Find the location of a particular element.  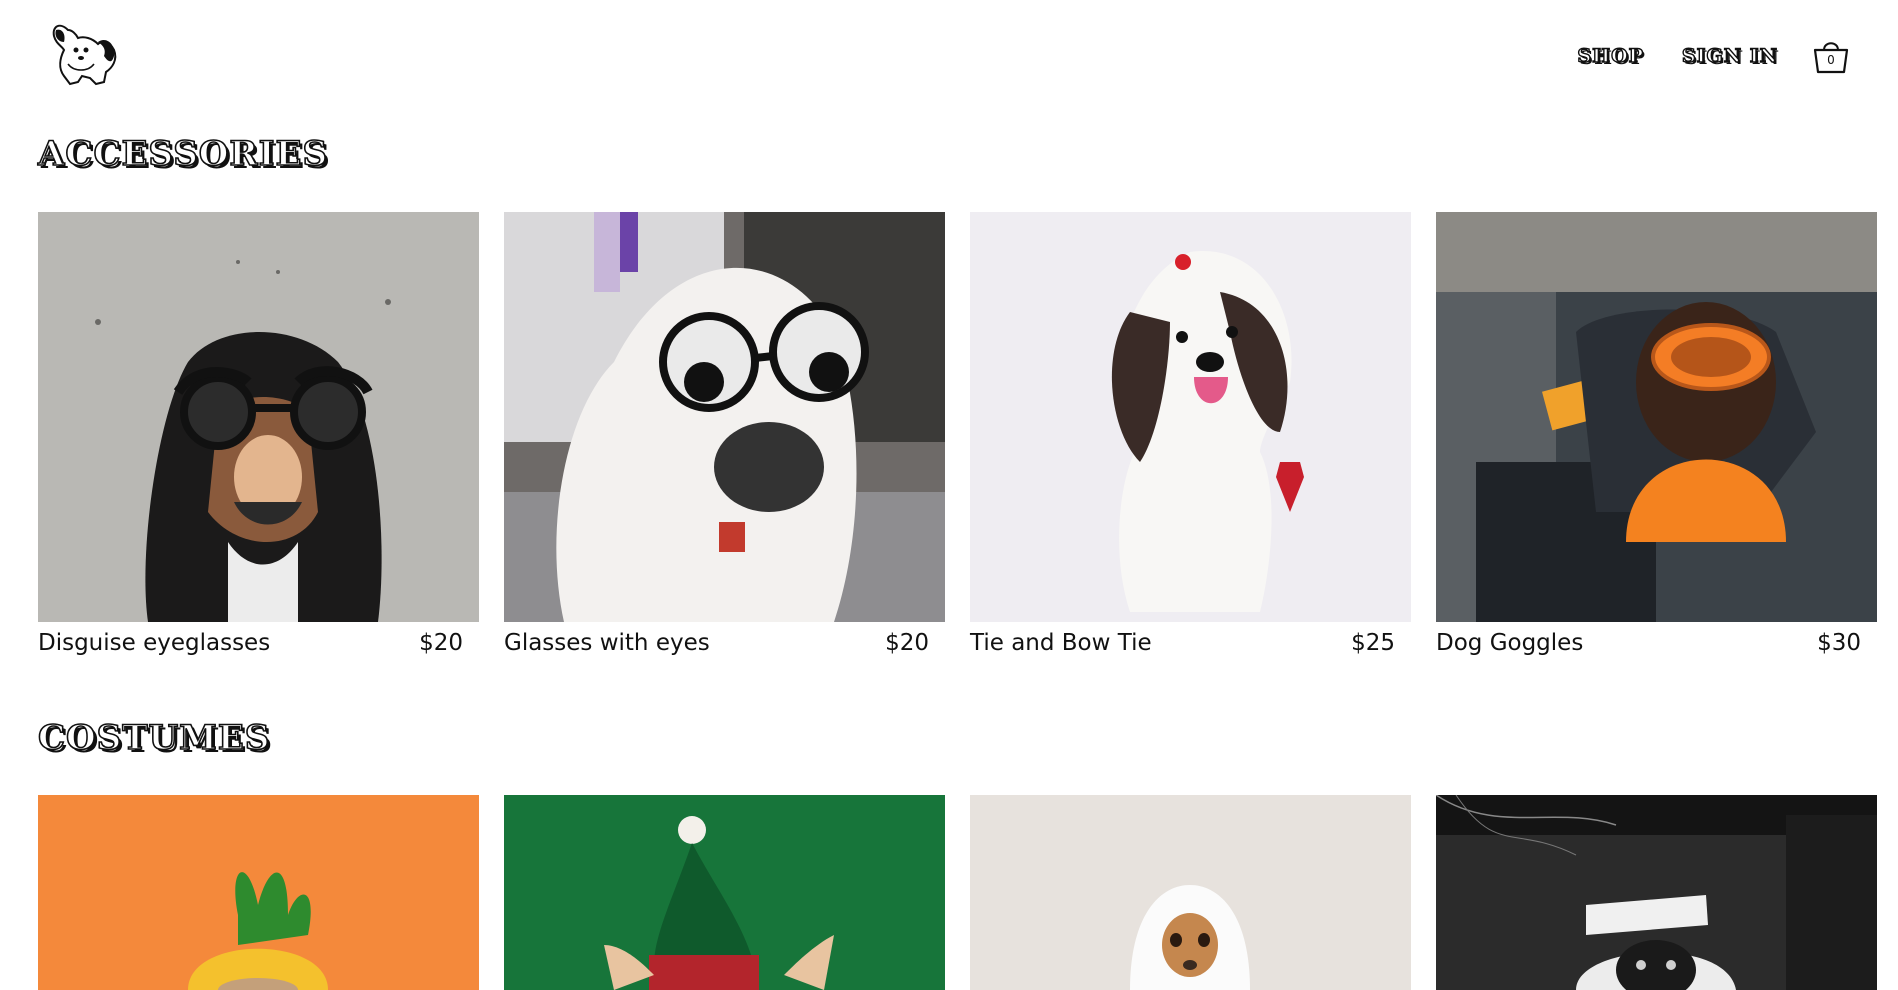

product-image-dog-goggles is located at coordinates (1656, 417).